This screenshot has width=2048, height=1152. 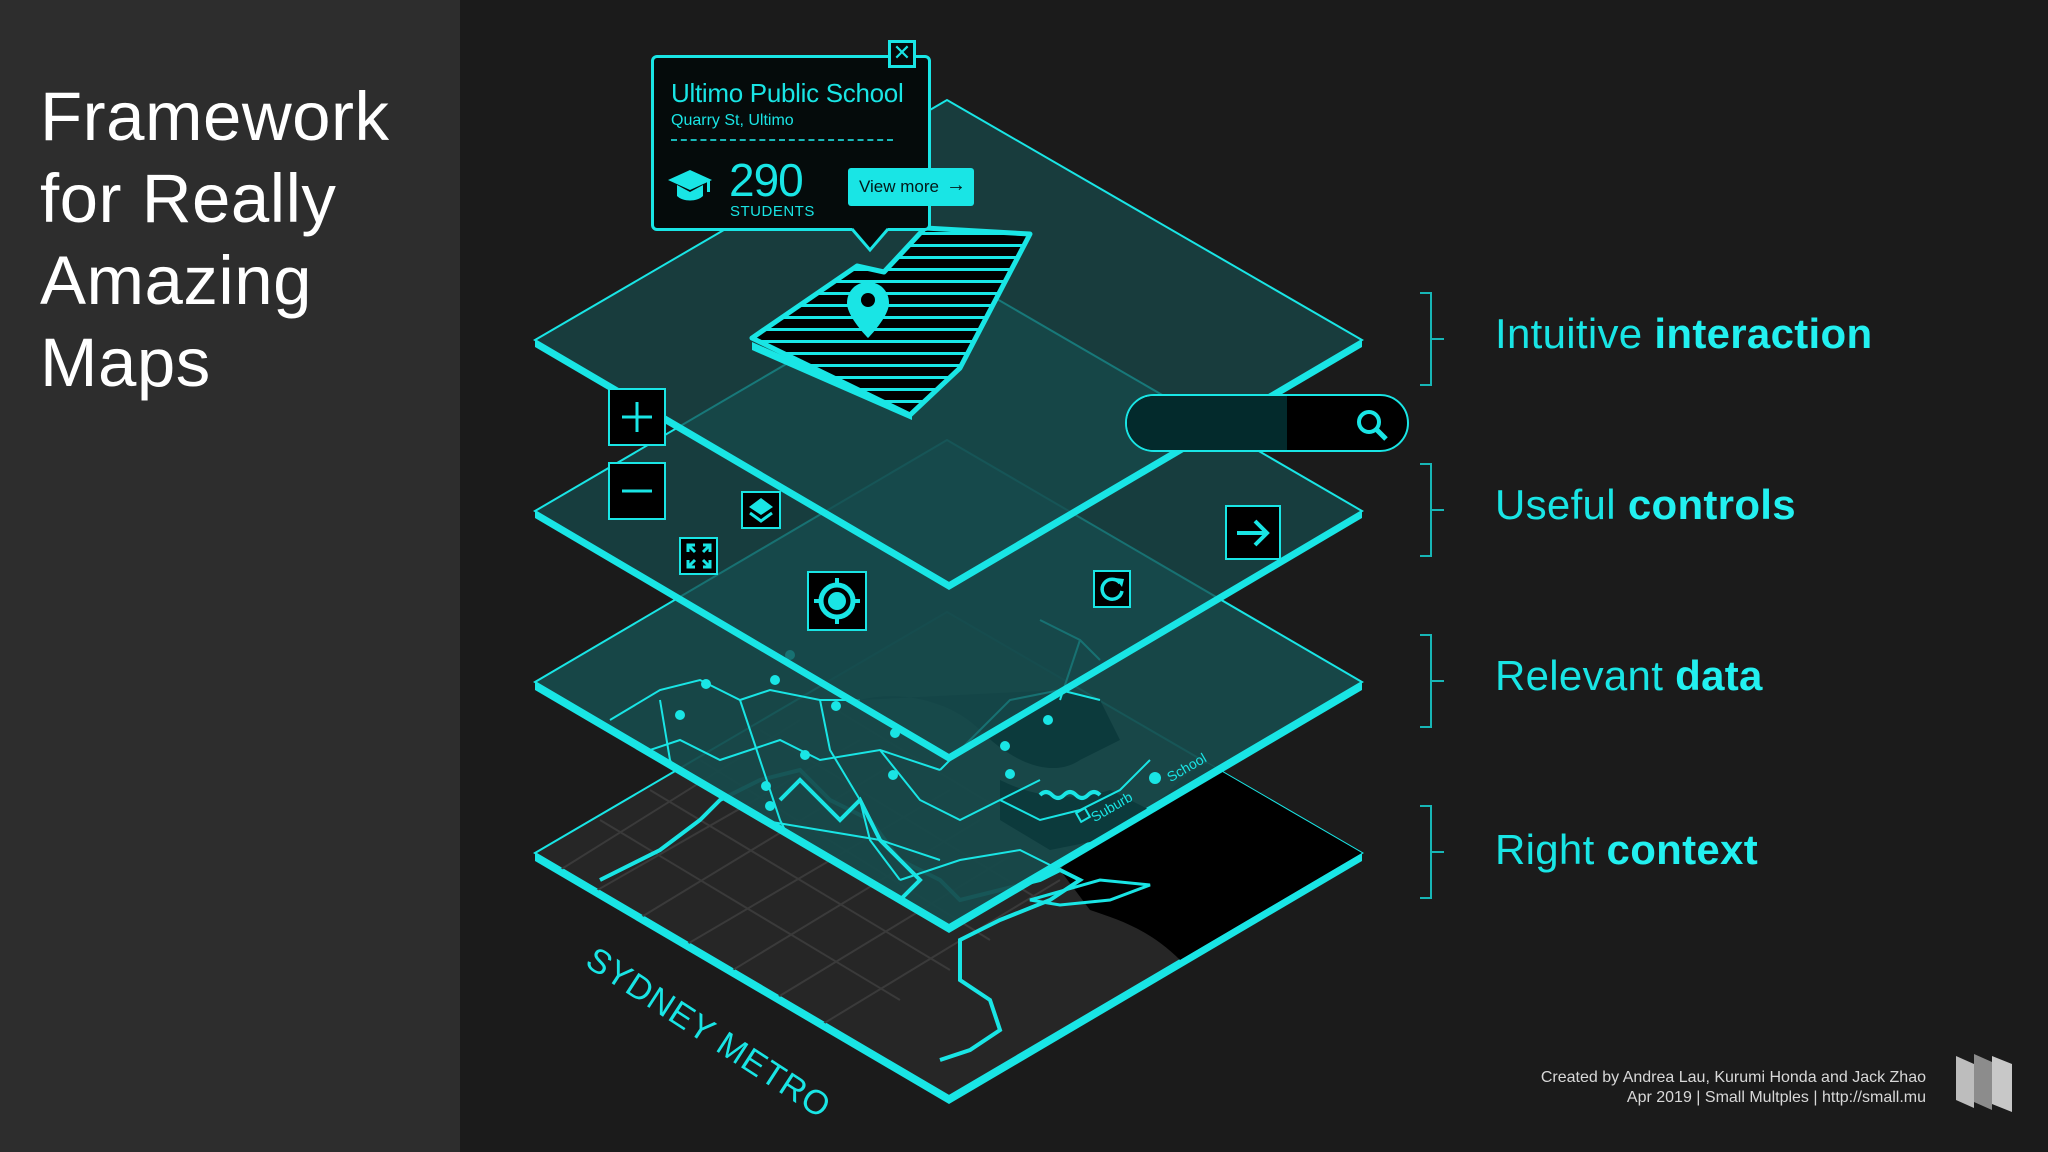 I want to click on refresh-button, so click(x=1112, y=589).